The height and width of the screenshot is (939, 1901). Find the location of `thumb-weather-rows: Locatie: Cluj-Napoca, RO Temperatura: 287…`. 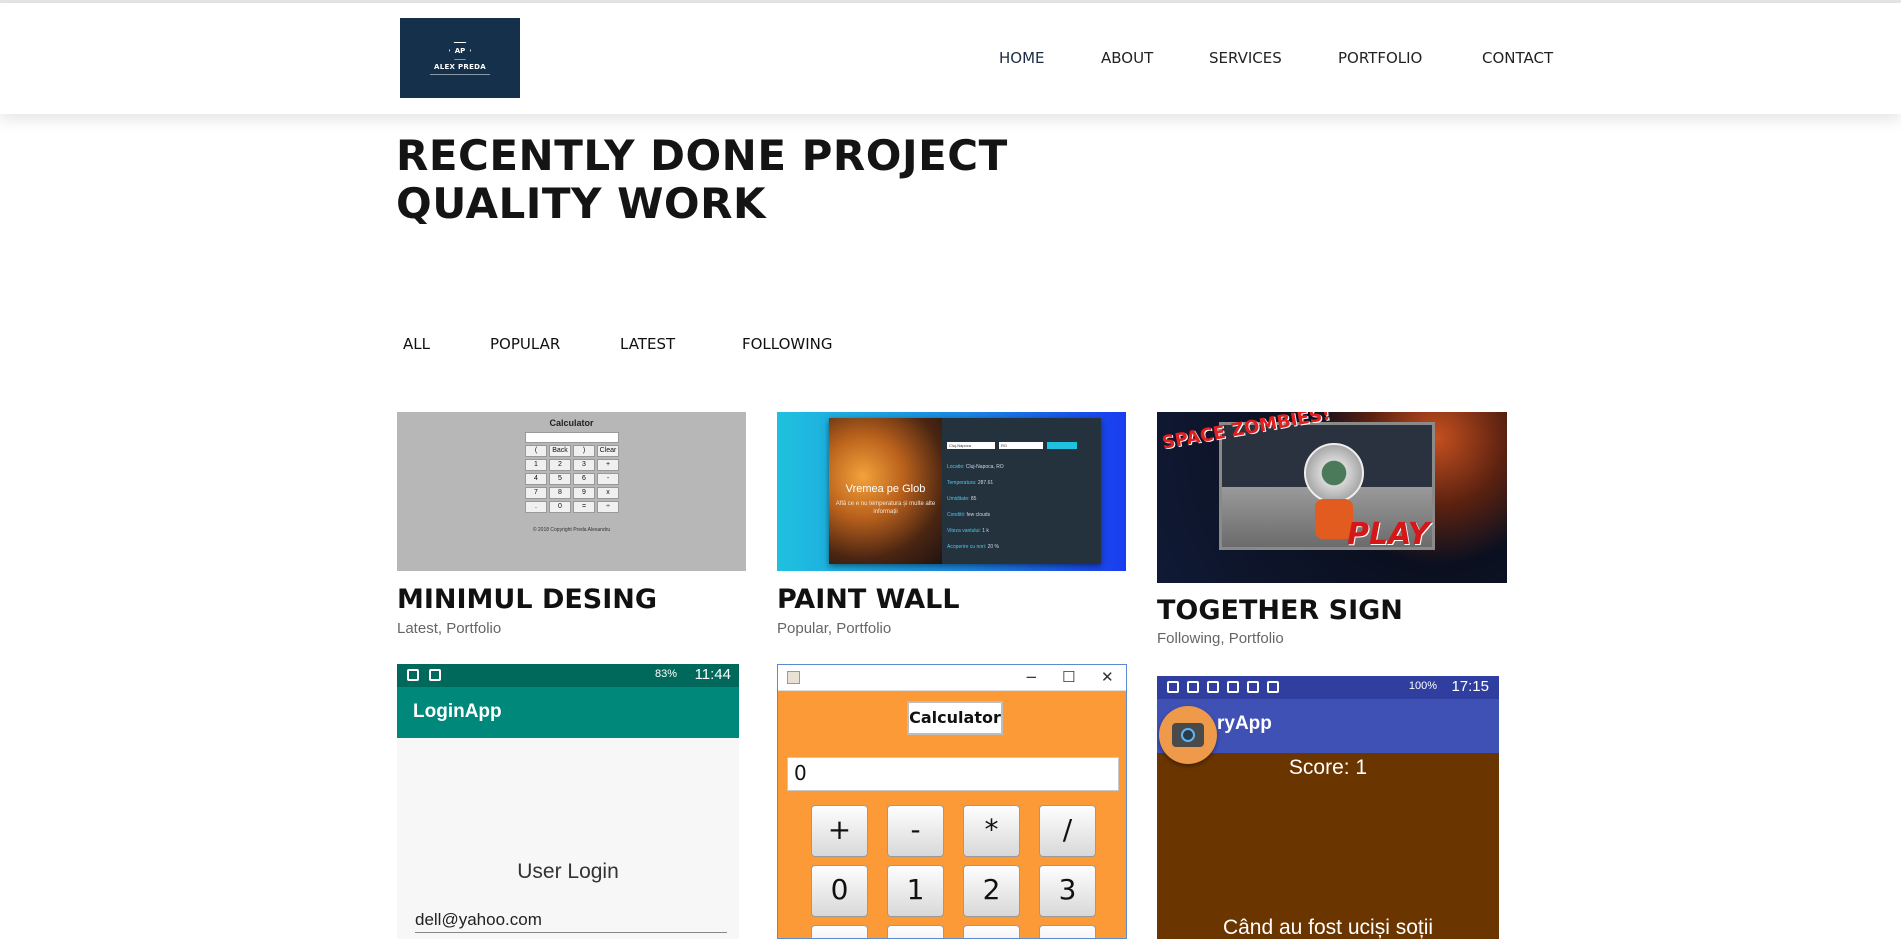

thumb-weather-rows: Locatie: Cluj-Napoca, RO Temperatura: 287… is located at coordinates (975, 512).